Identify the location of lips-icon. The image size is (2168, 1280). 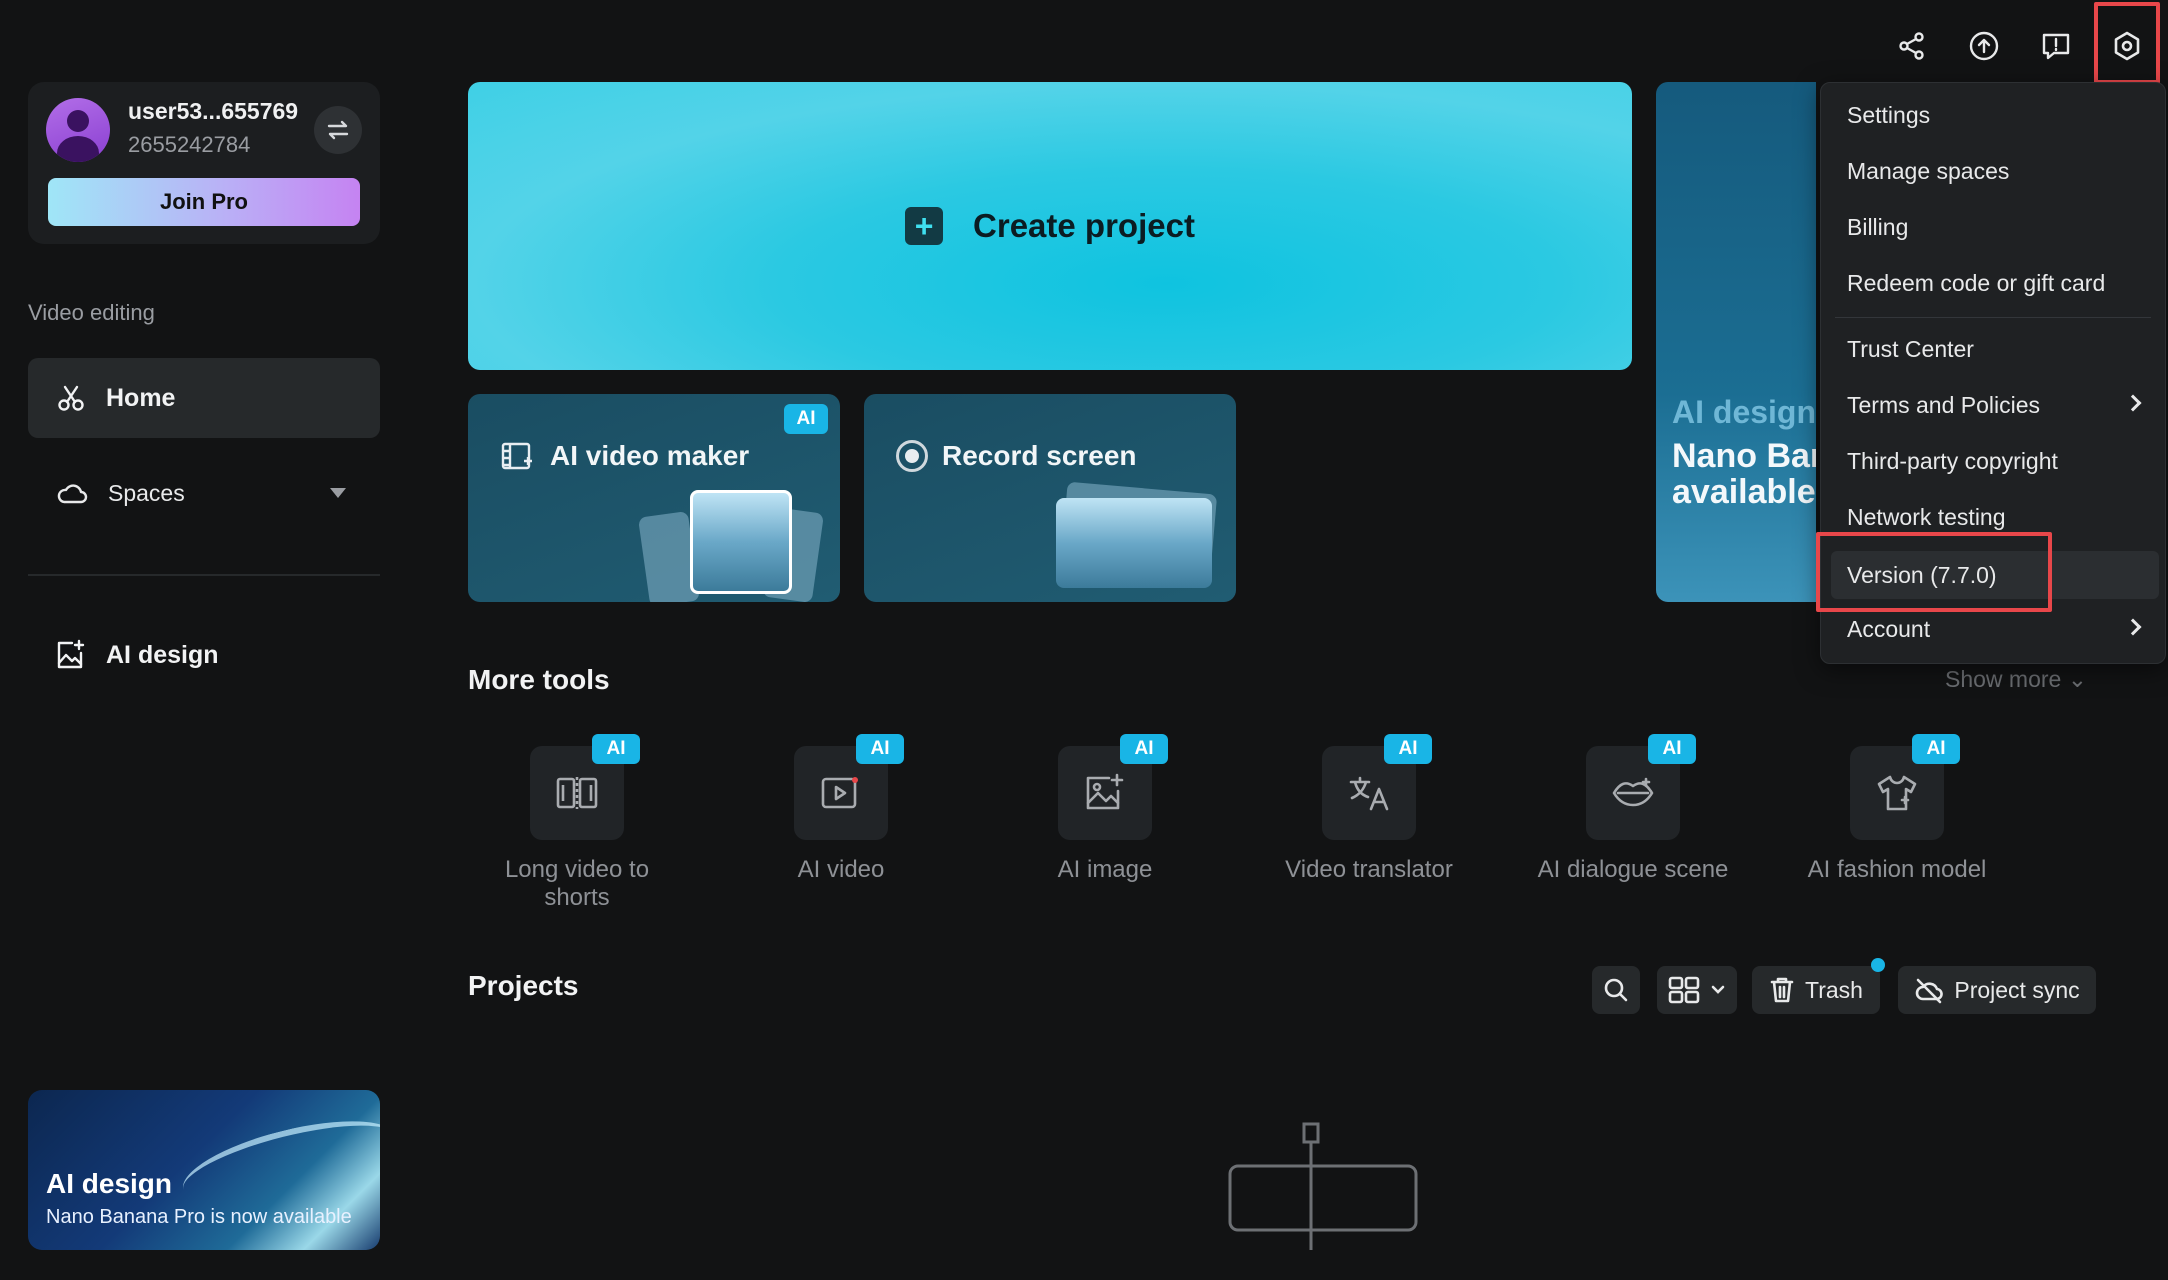
(1633, 792).